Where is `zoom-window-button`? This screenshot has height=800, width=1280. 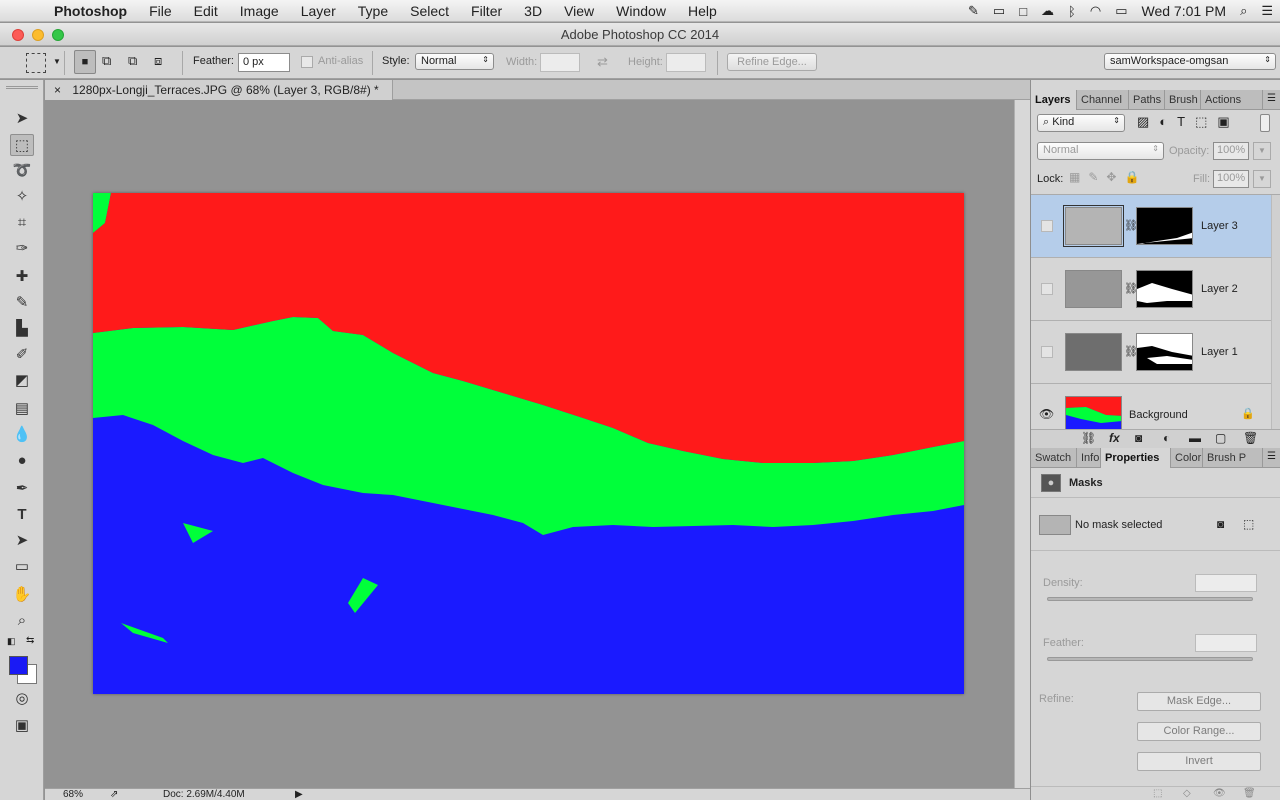
zoom-window-button is located at coordinates (58, 35).